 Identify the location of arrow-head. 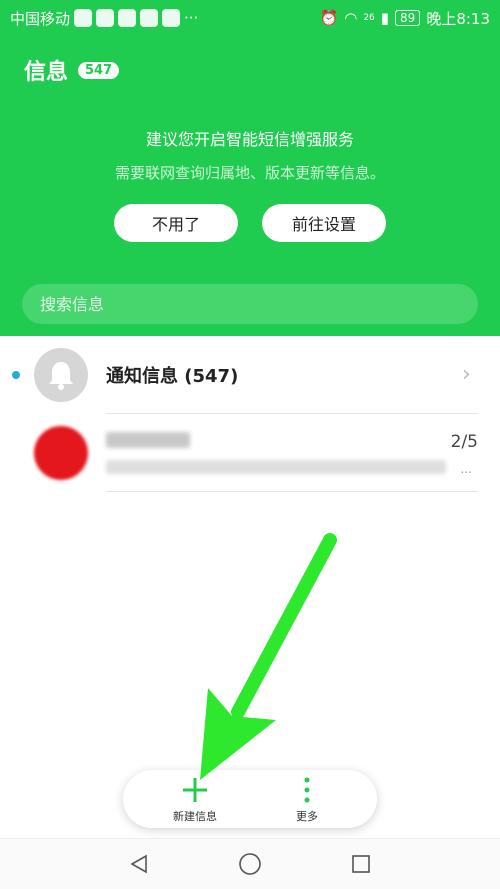
(238, 734).